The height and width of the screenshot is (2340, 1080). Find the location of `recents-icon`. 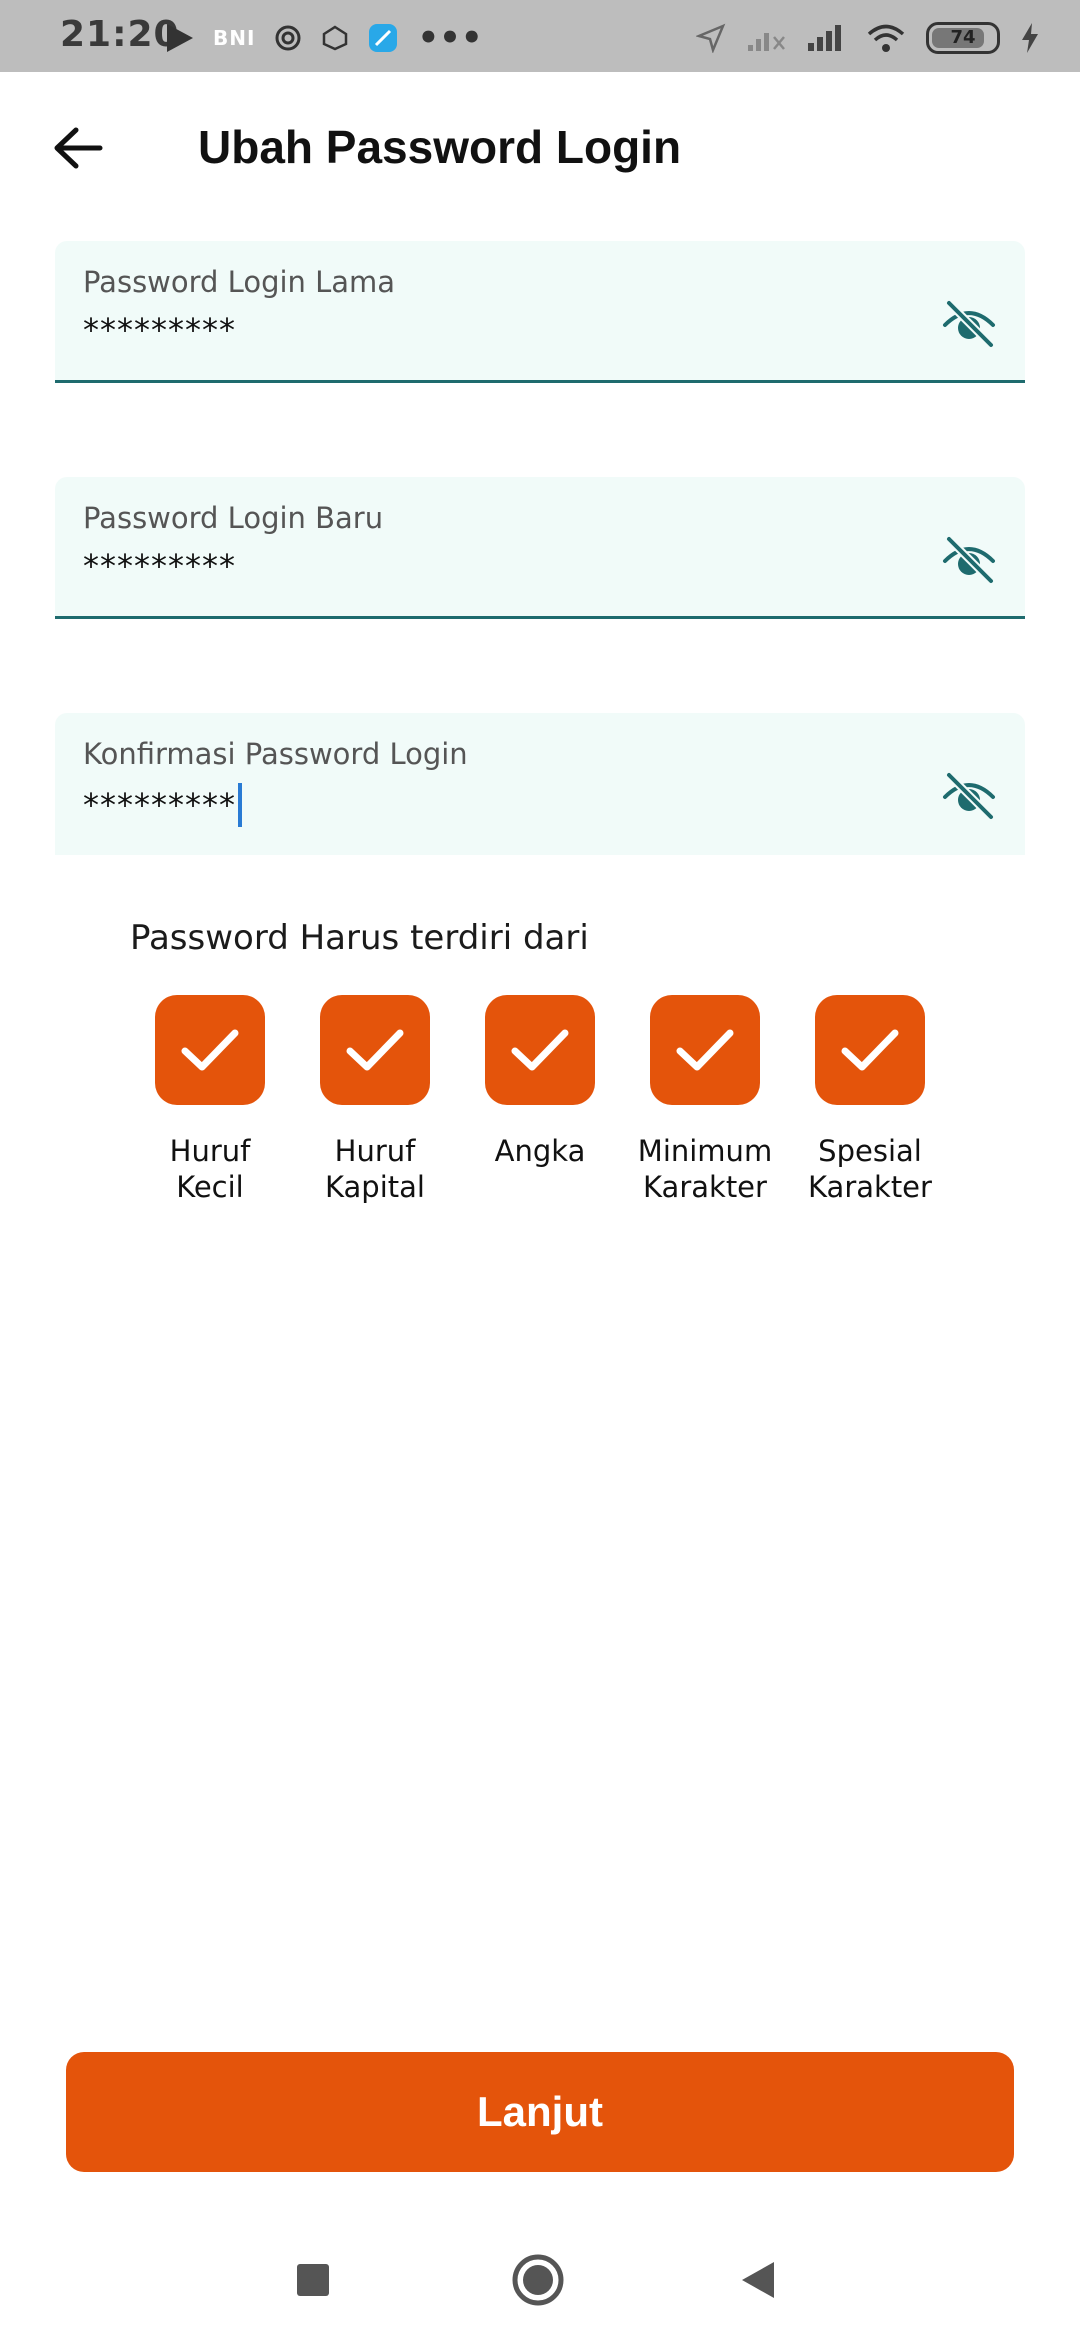

recents-icon is located at coordinates (313, 2280).